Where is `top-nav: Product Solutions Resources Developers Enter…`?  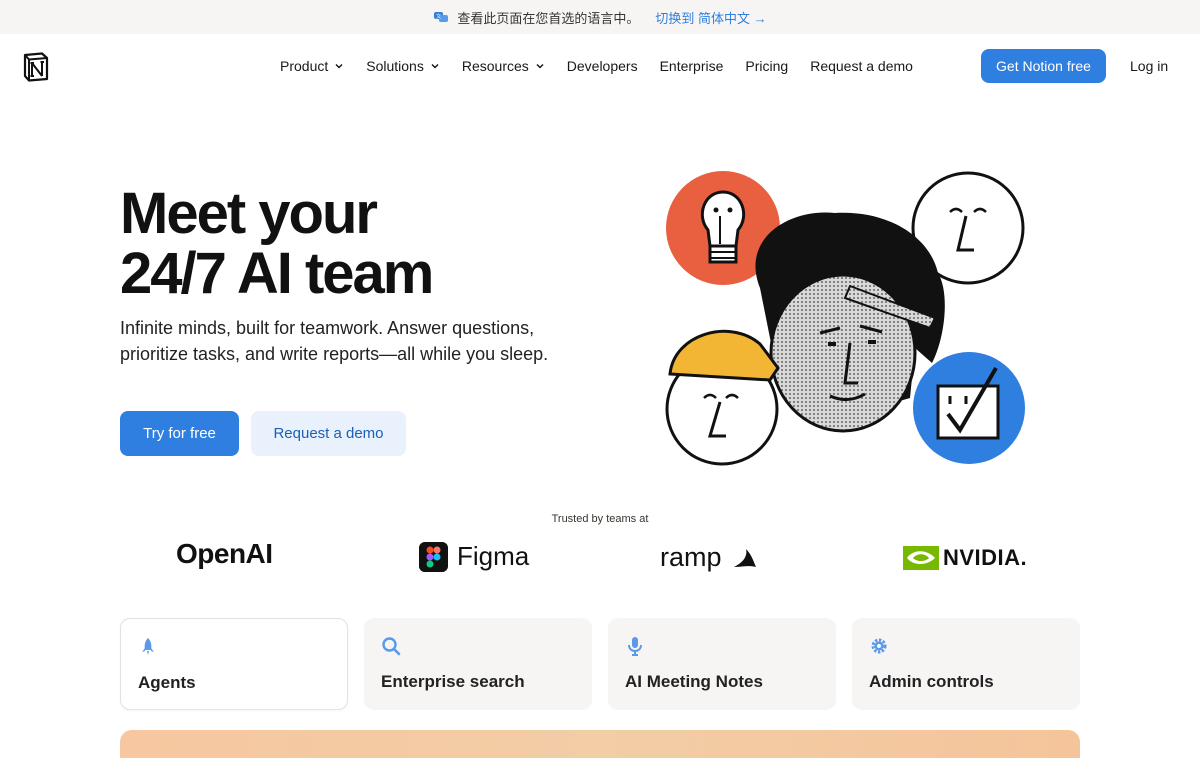
top-nav: Product Solutions Resources Developers Enter… is located at coordinates (600, 67).